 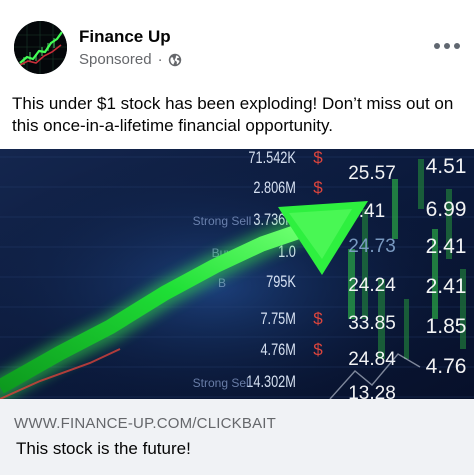 I want to click on ticker-change: 4.51, so click(x=446, y=166).